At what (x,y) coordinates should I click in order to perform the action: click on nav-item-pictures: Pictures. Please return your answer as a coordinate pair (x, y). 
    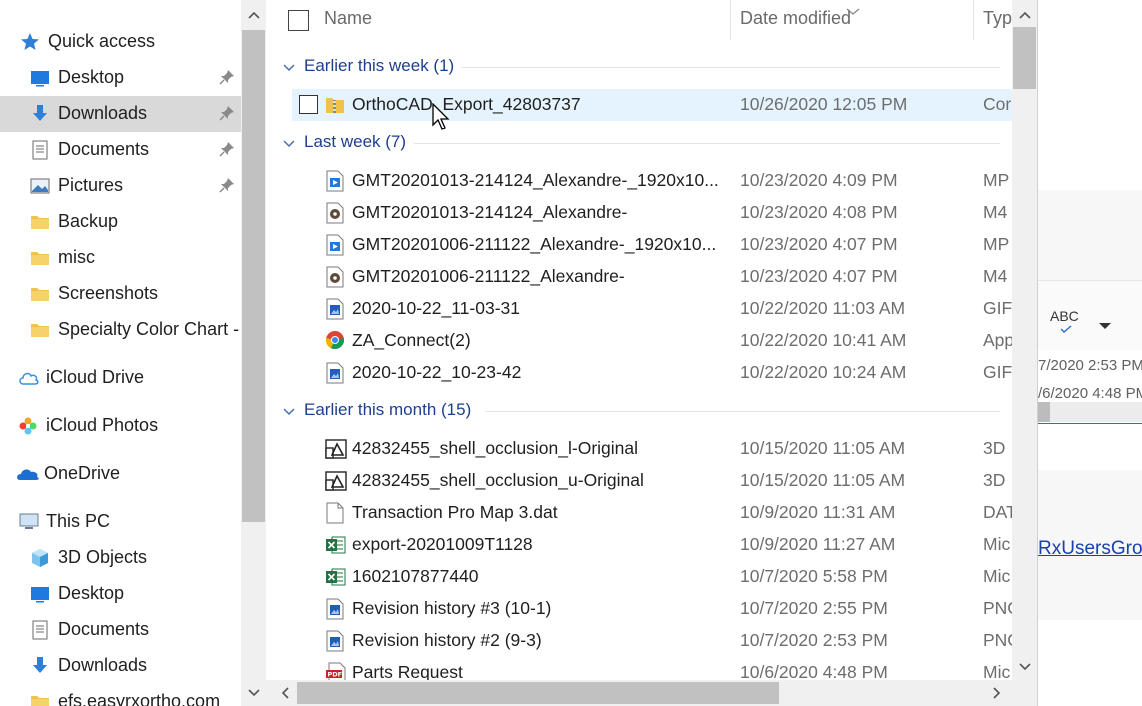
    Looking at the image, I should click on (120, 186).